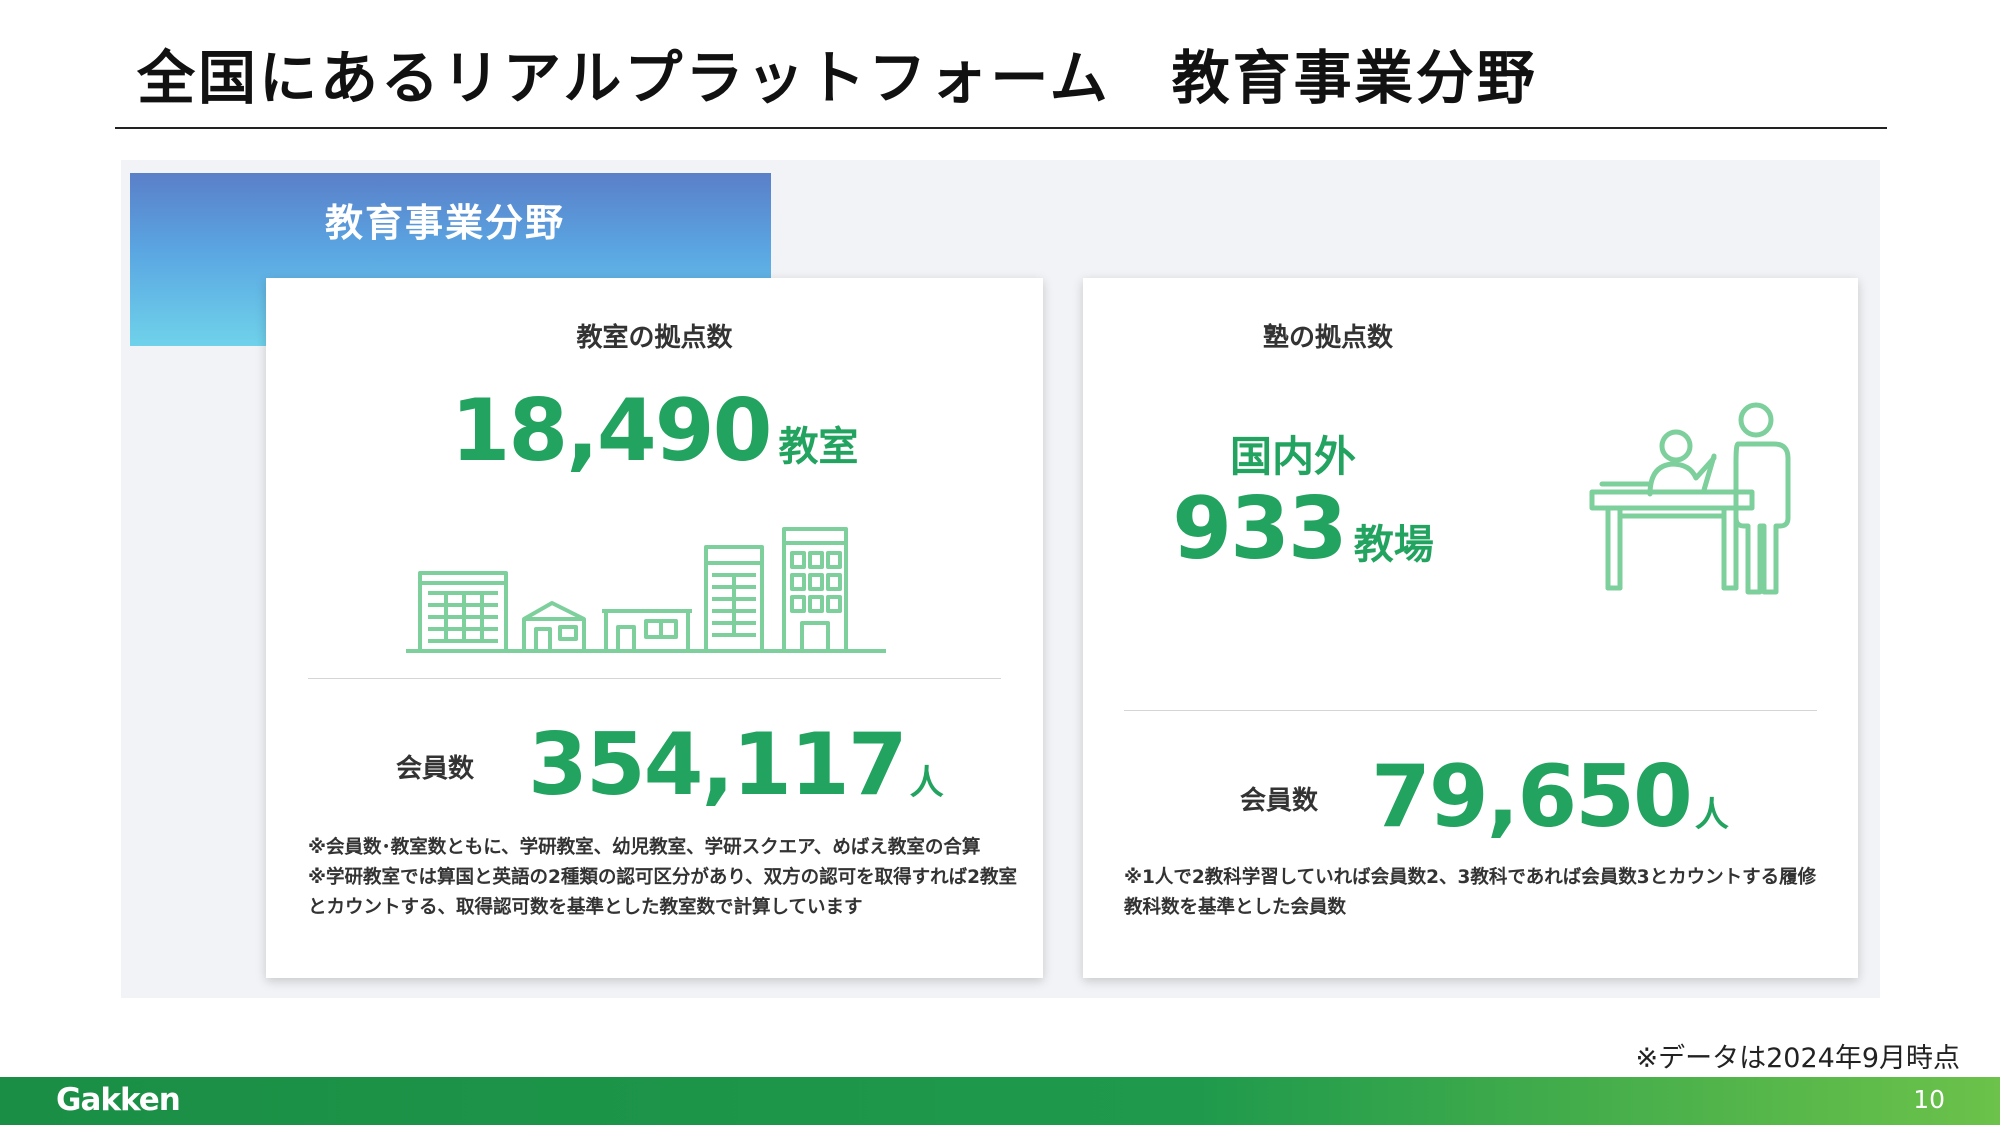  I want to click on classroom-members: 354,117, so click(718, 765).